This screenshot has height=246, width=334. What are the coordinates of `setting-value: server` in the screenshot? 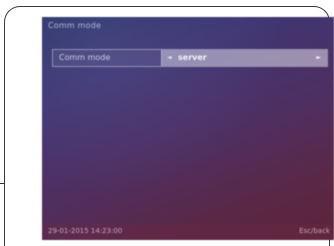 It's located at (192, 57).